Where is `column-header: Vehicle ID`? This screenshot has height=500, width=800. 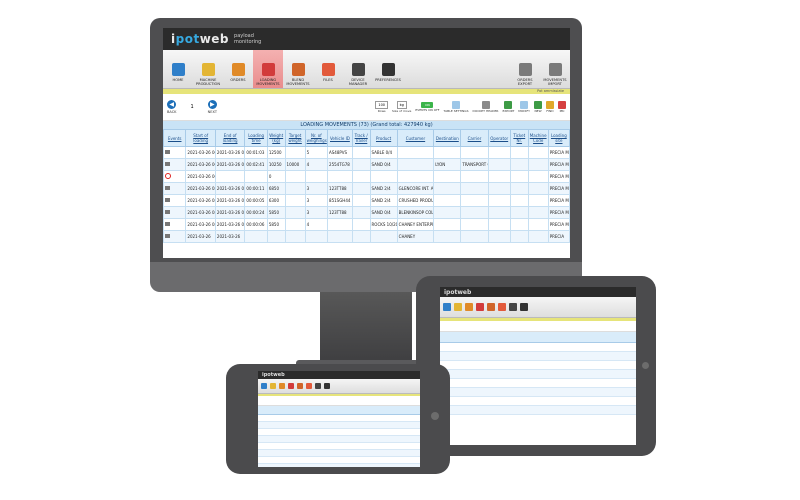
column-header: Vehicle ID is located at coordinates (340, 138).